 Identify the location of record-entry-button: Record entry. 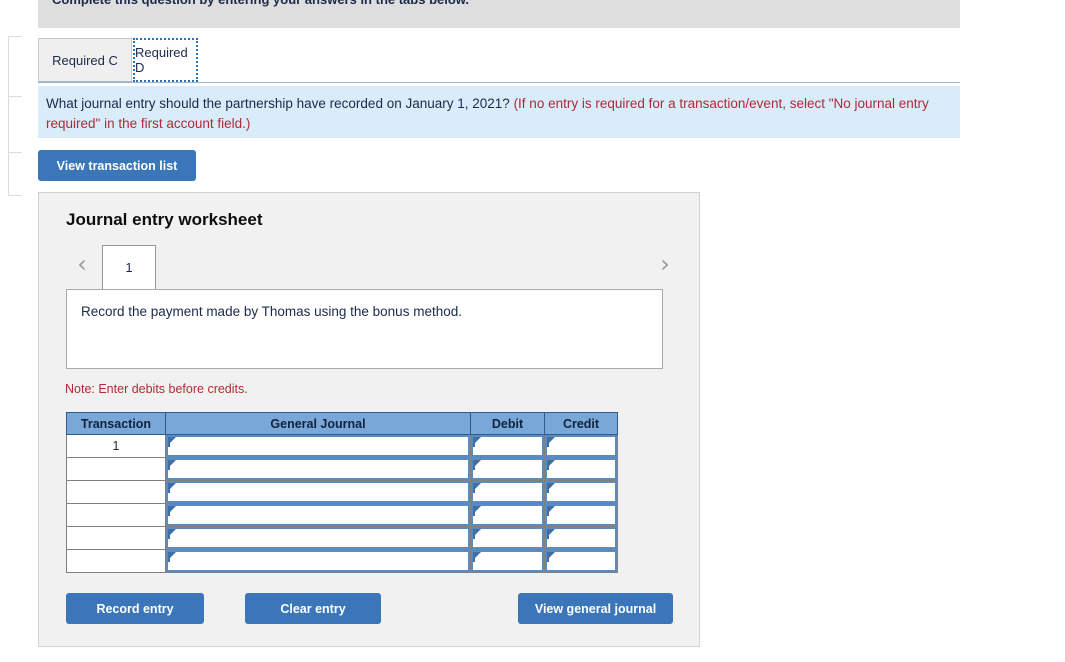
(135, 608).